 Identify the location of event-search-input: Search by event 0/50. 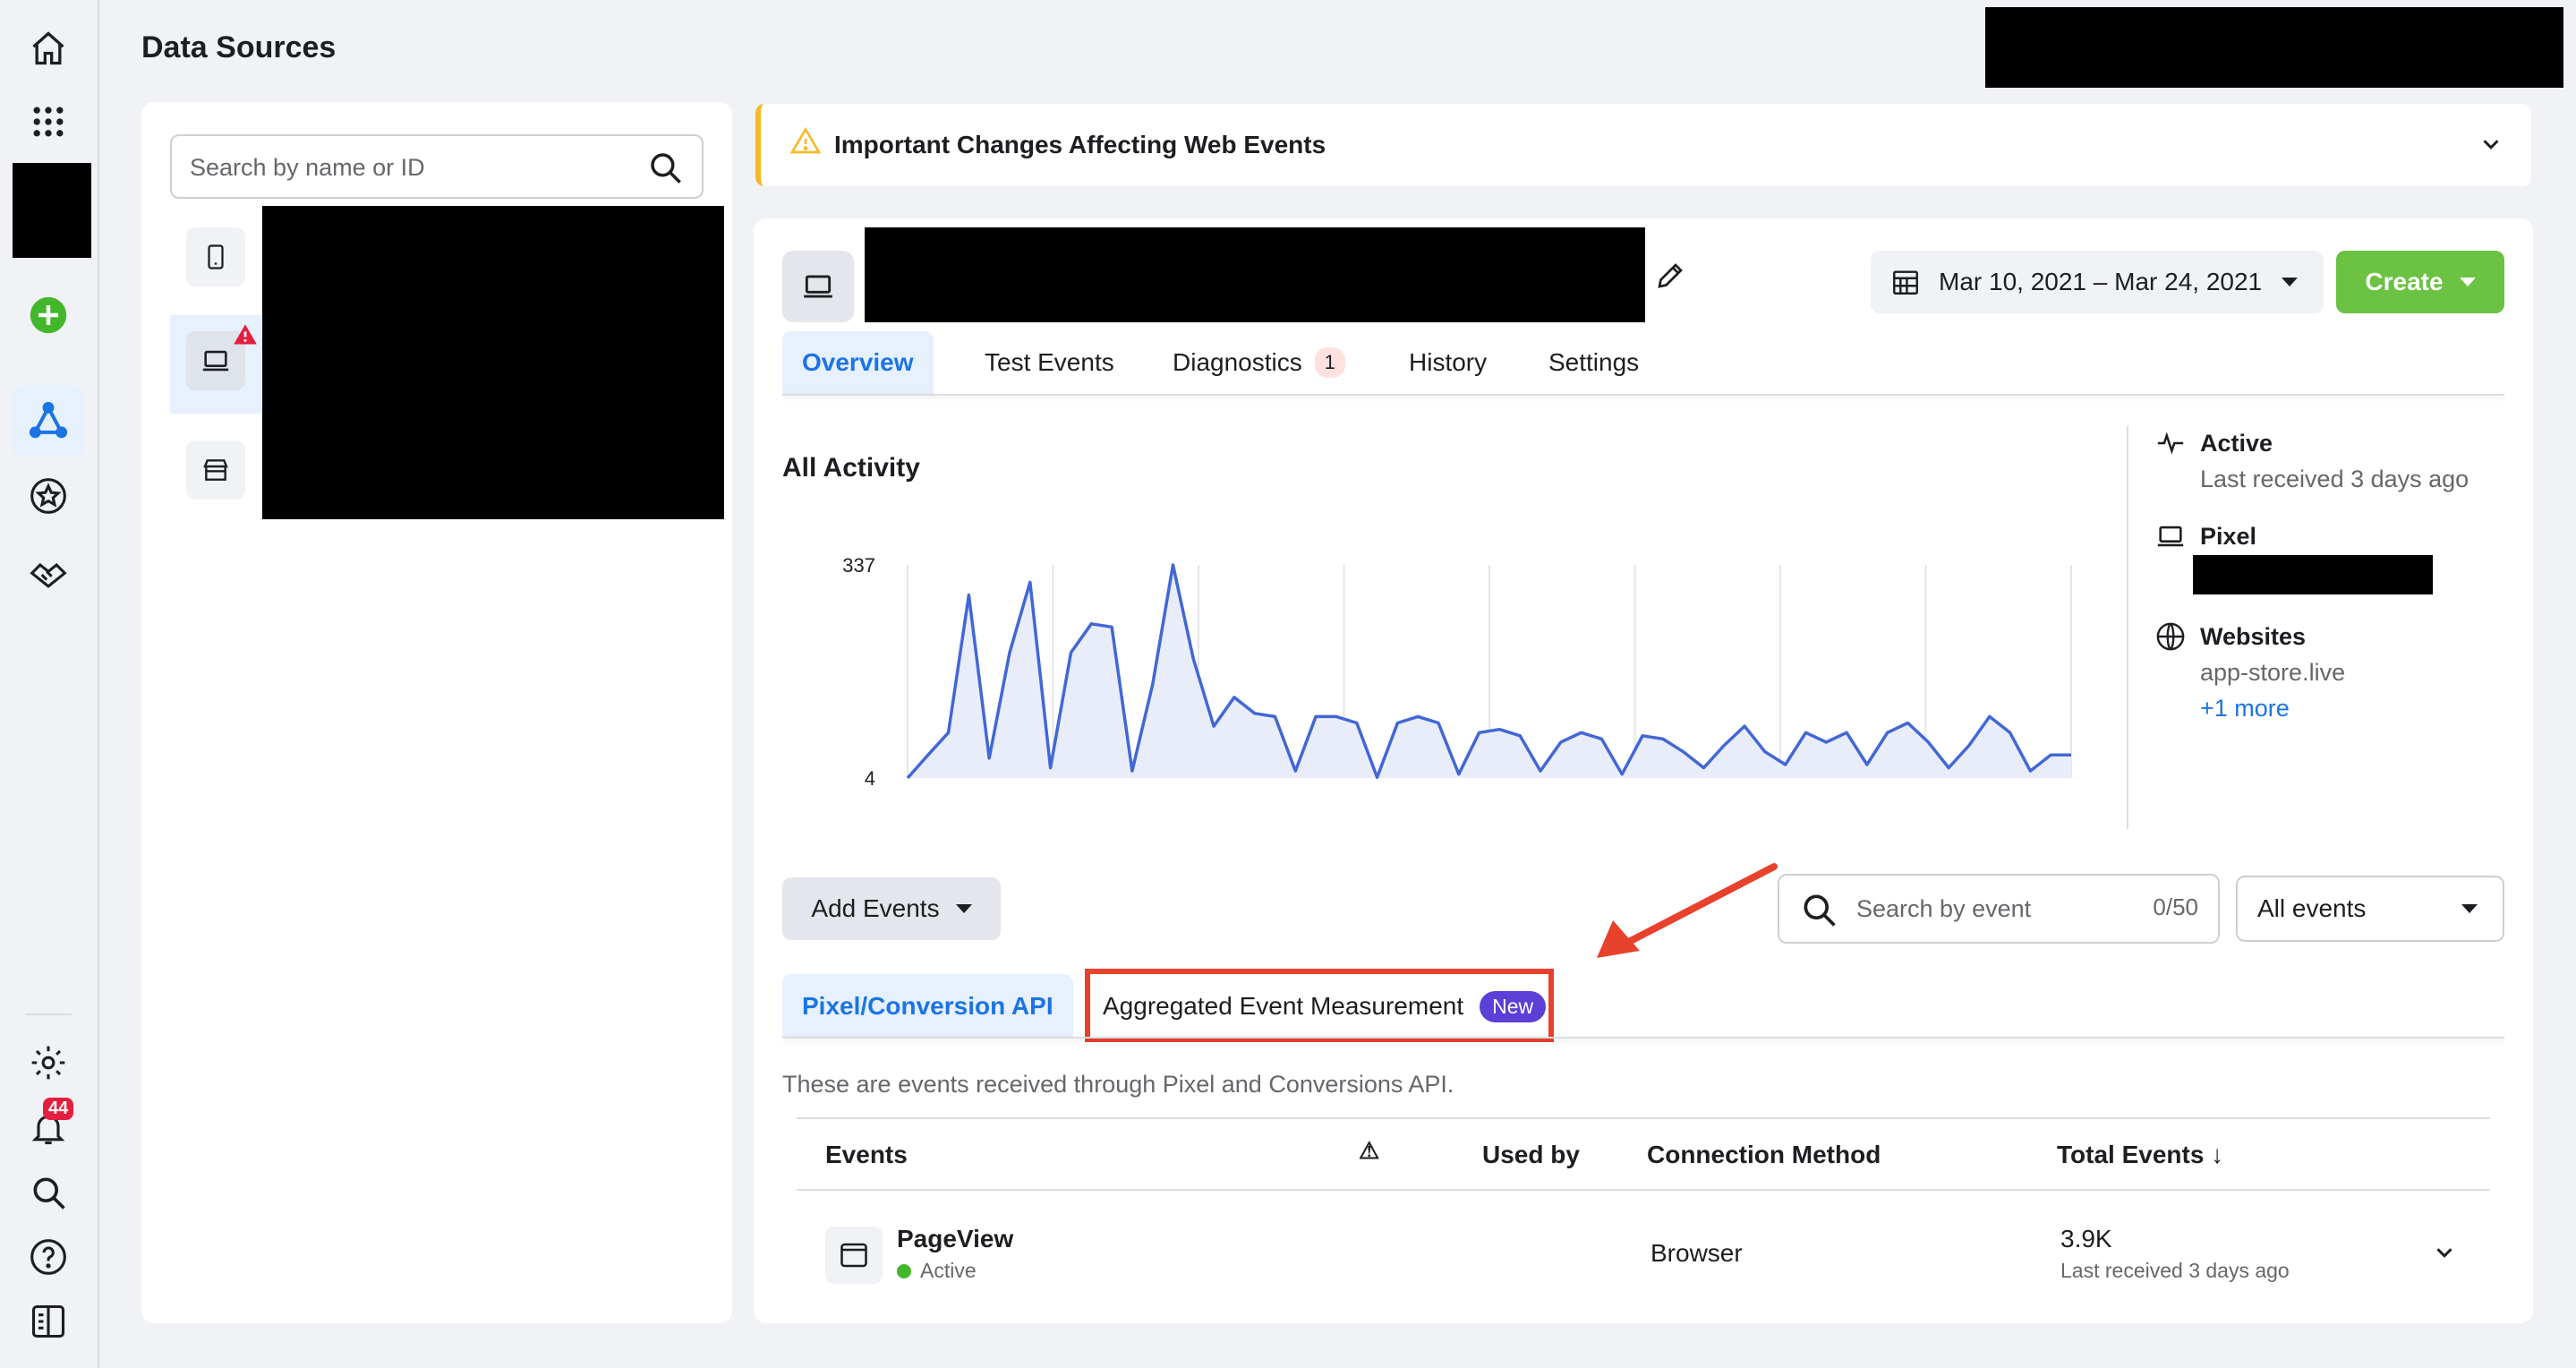
(1999, 909).